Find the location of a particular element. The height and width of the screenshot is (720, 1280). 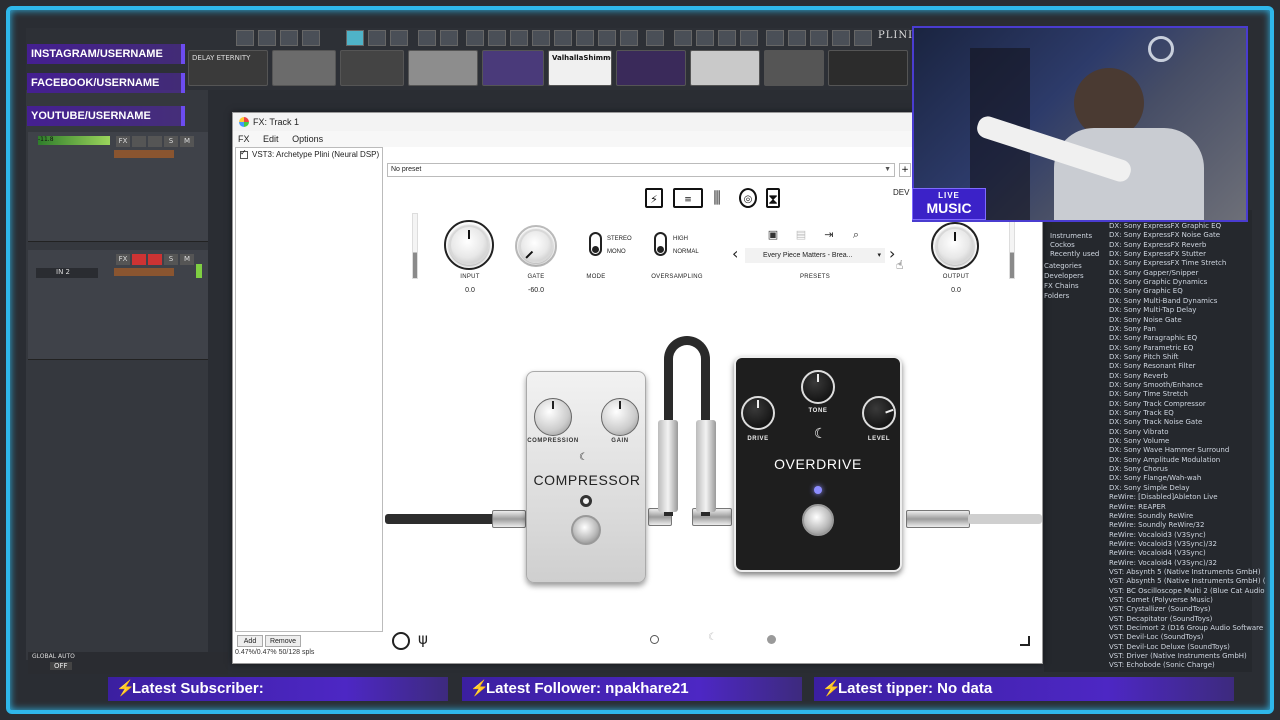

browser-category: Folders is located at coordinates (1056, 296).